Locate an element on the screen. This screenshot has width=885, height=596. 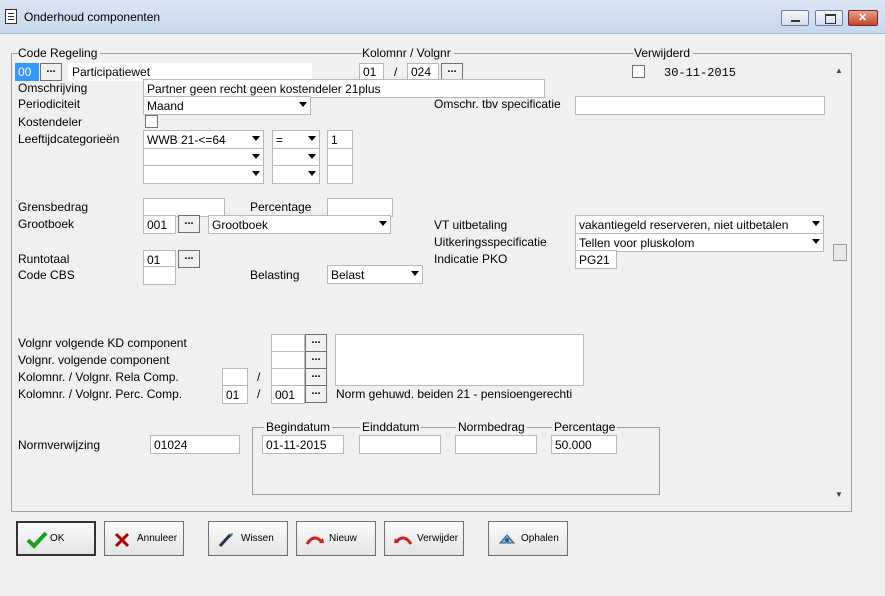
runtotaal-label: Runtotaal is located at coordinates (44, 259).